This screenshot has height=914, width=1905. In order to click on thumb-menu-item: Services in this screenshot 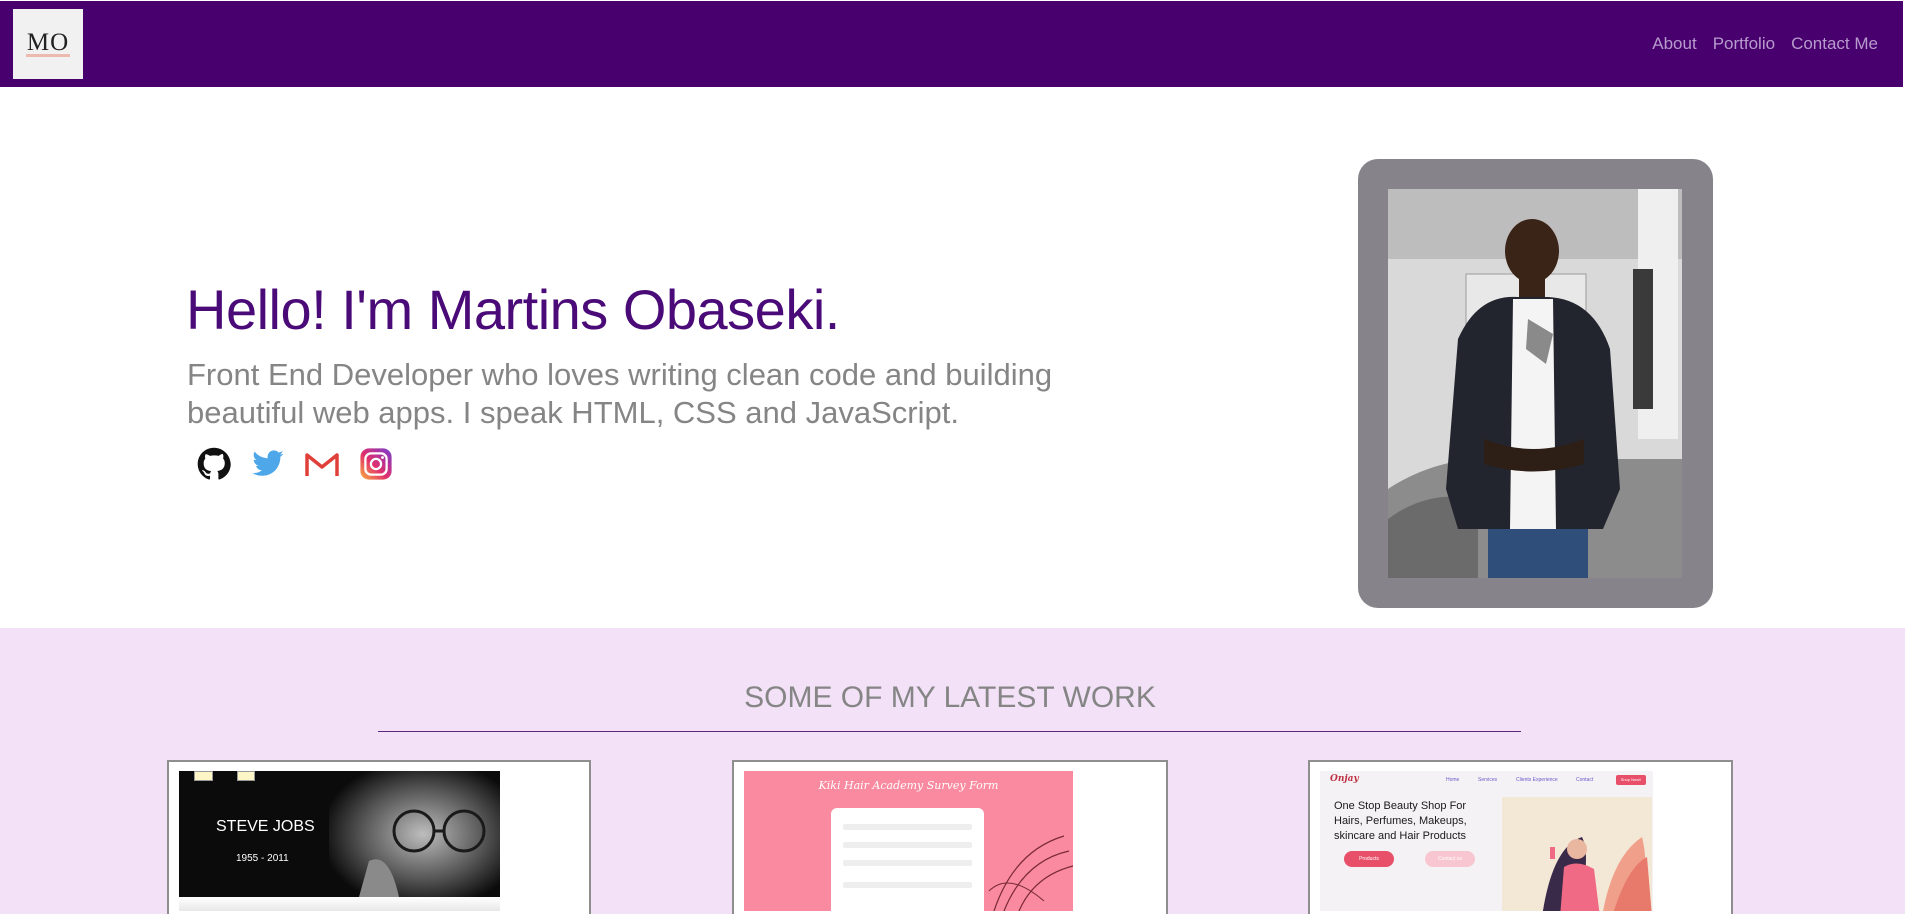, I will do `click(1488, 780)`.